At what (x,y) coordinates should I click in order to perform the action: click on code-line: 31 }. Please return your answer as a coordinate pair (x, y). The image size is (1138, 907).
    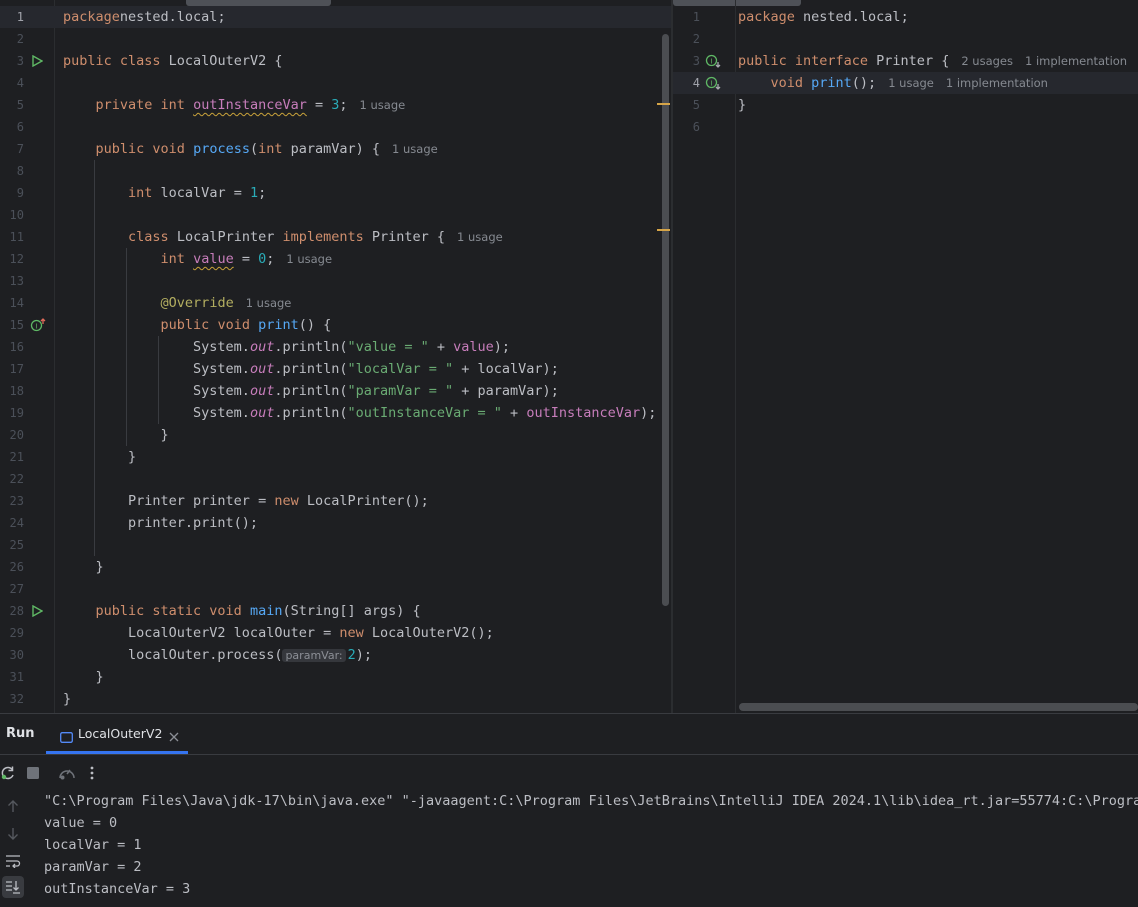
    Looking at the image, I should click on (335, 677).